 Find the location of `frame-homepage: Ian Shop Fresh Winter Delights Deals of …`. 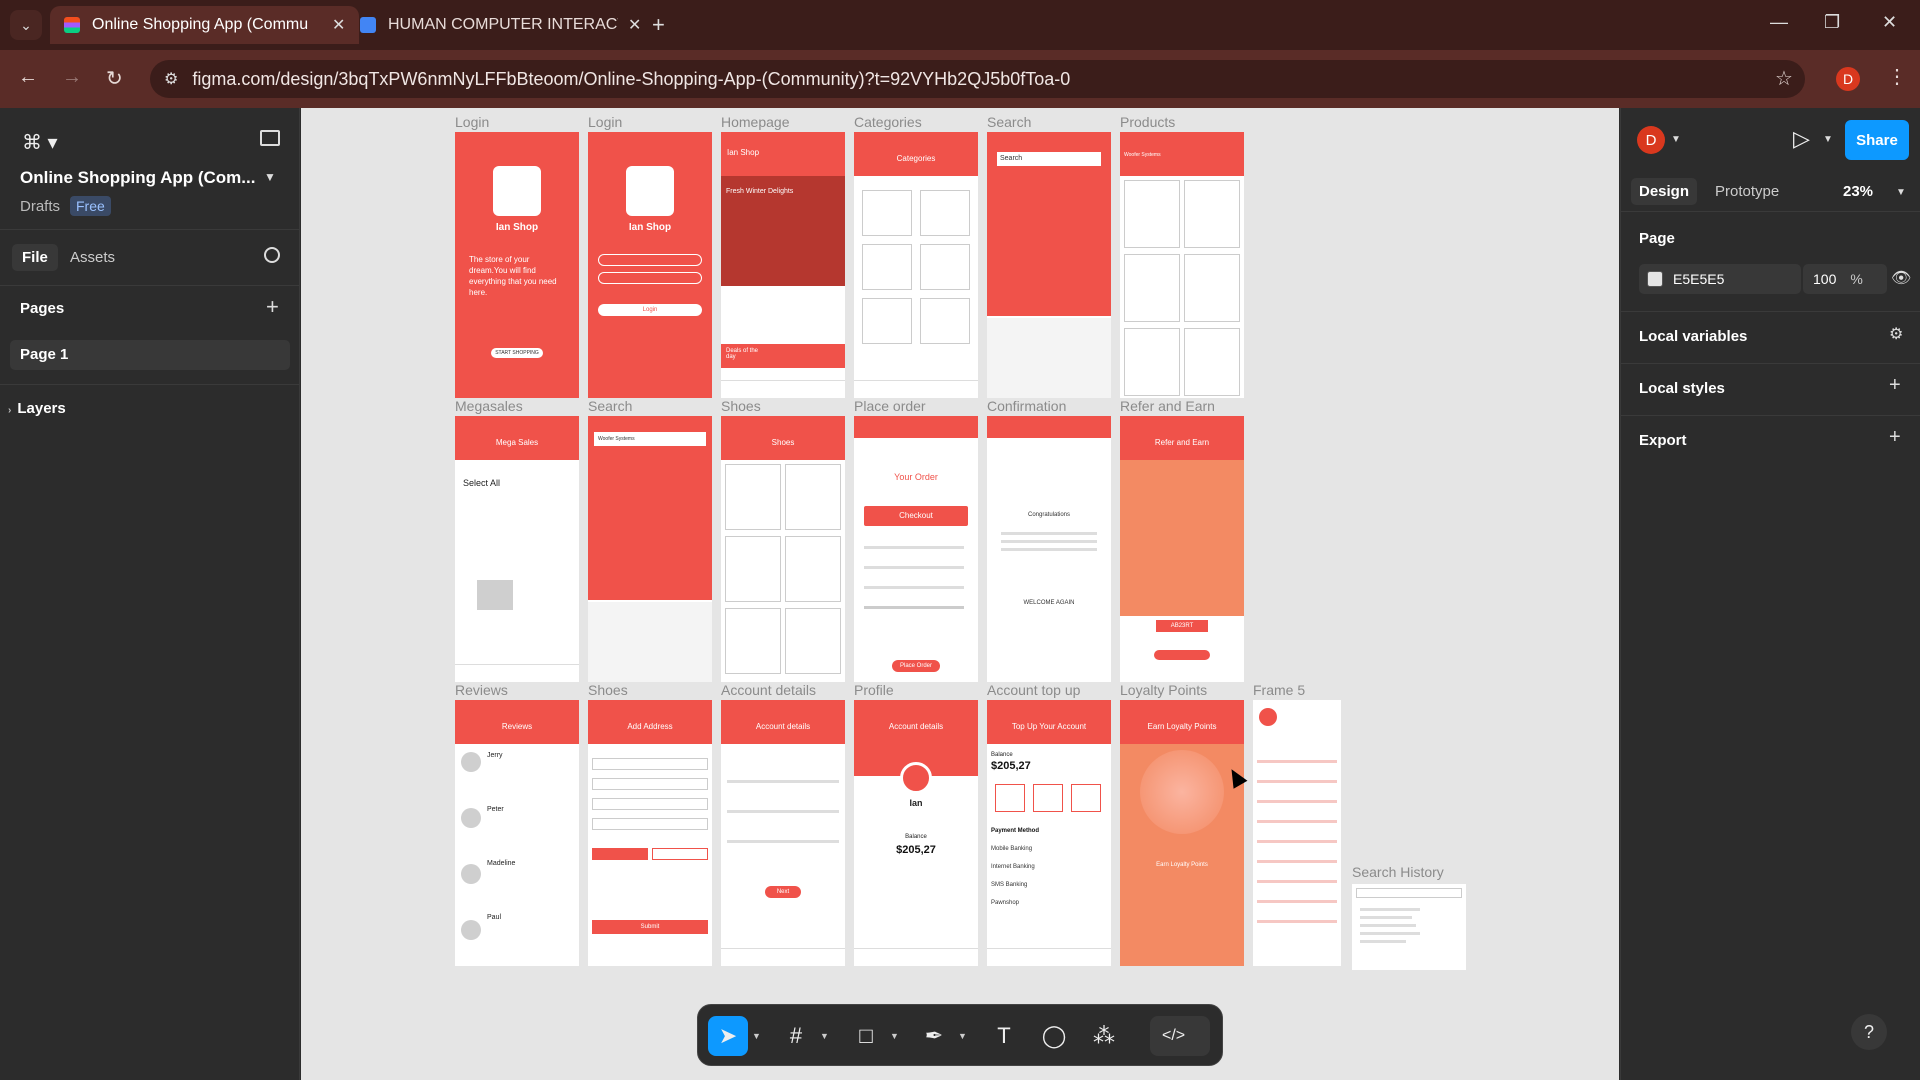

frame-homepage: Ian Shop Fresh Winter Delights Deals of … is located at coordinates (783, 265).